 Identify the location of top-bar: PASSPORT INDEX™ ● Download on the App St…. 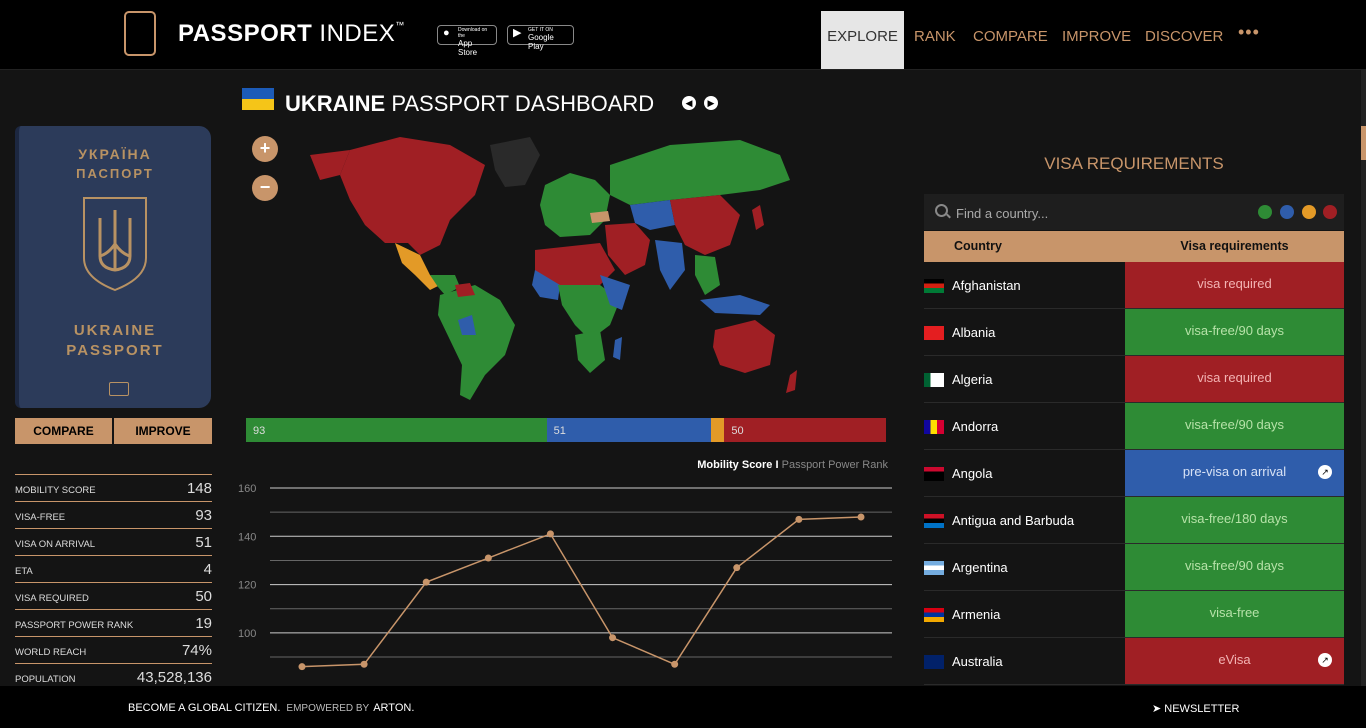
(683, 35).